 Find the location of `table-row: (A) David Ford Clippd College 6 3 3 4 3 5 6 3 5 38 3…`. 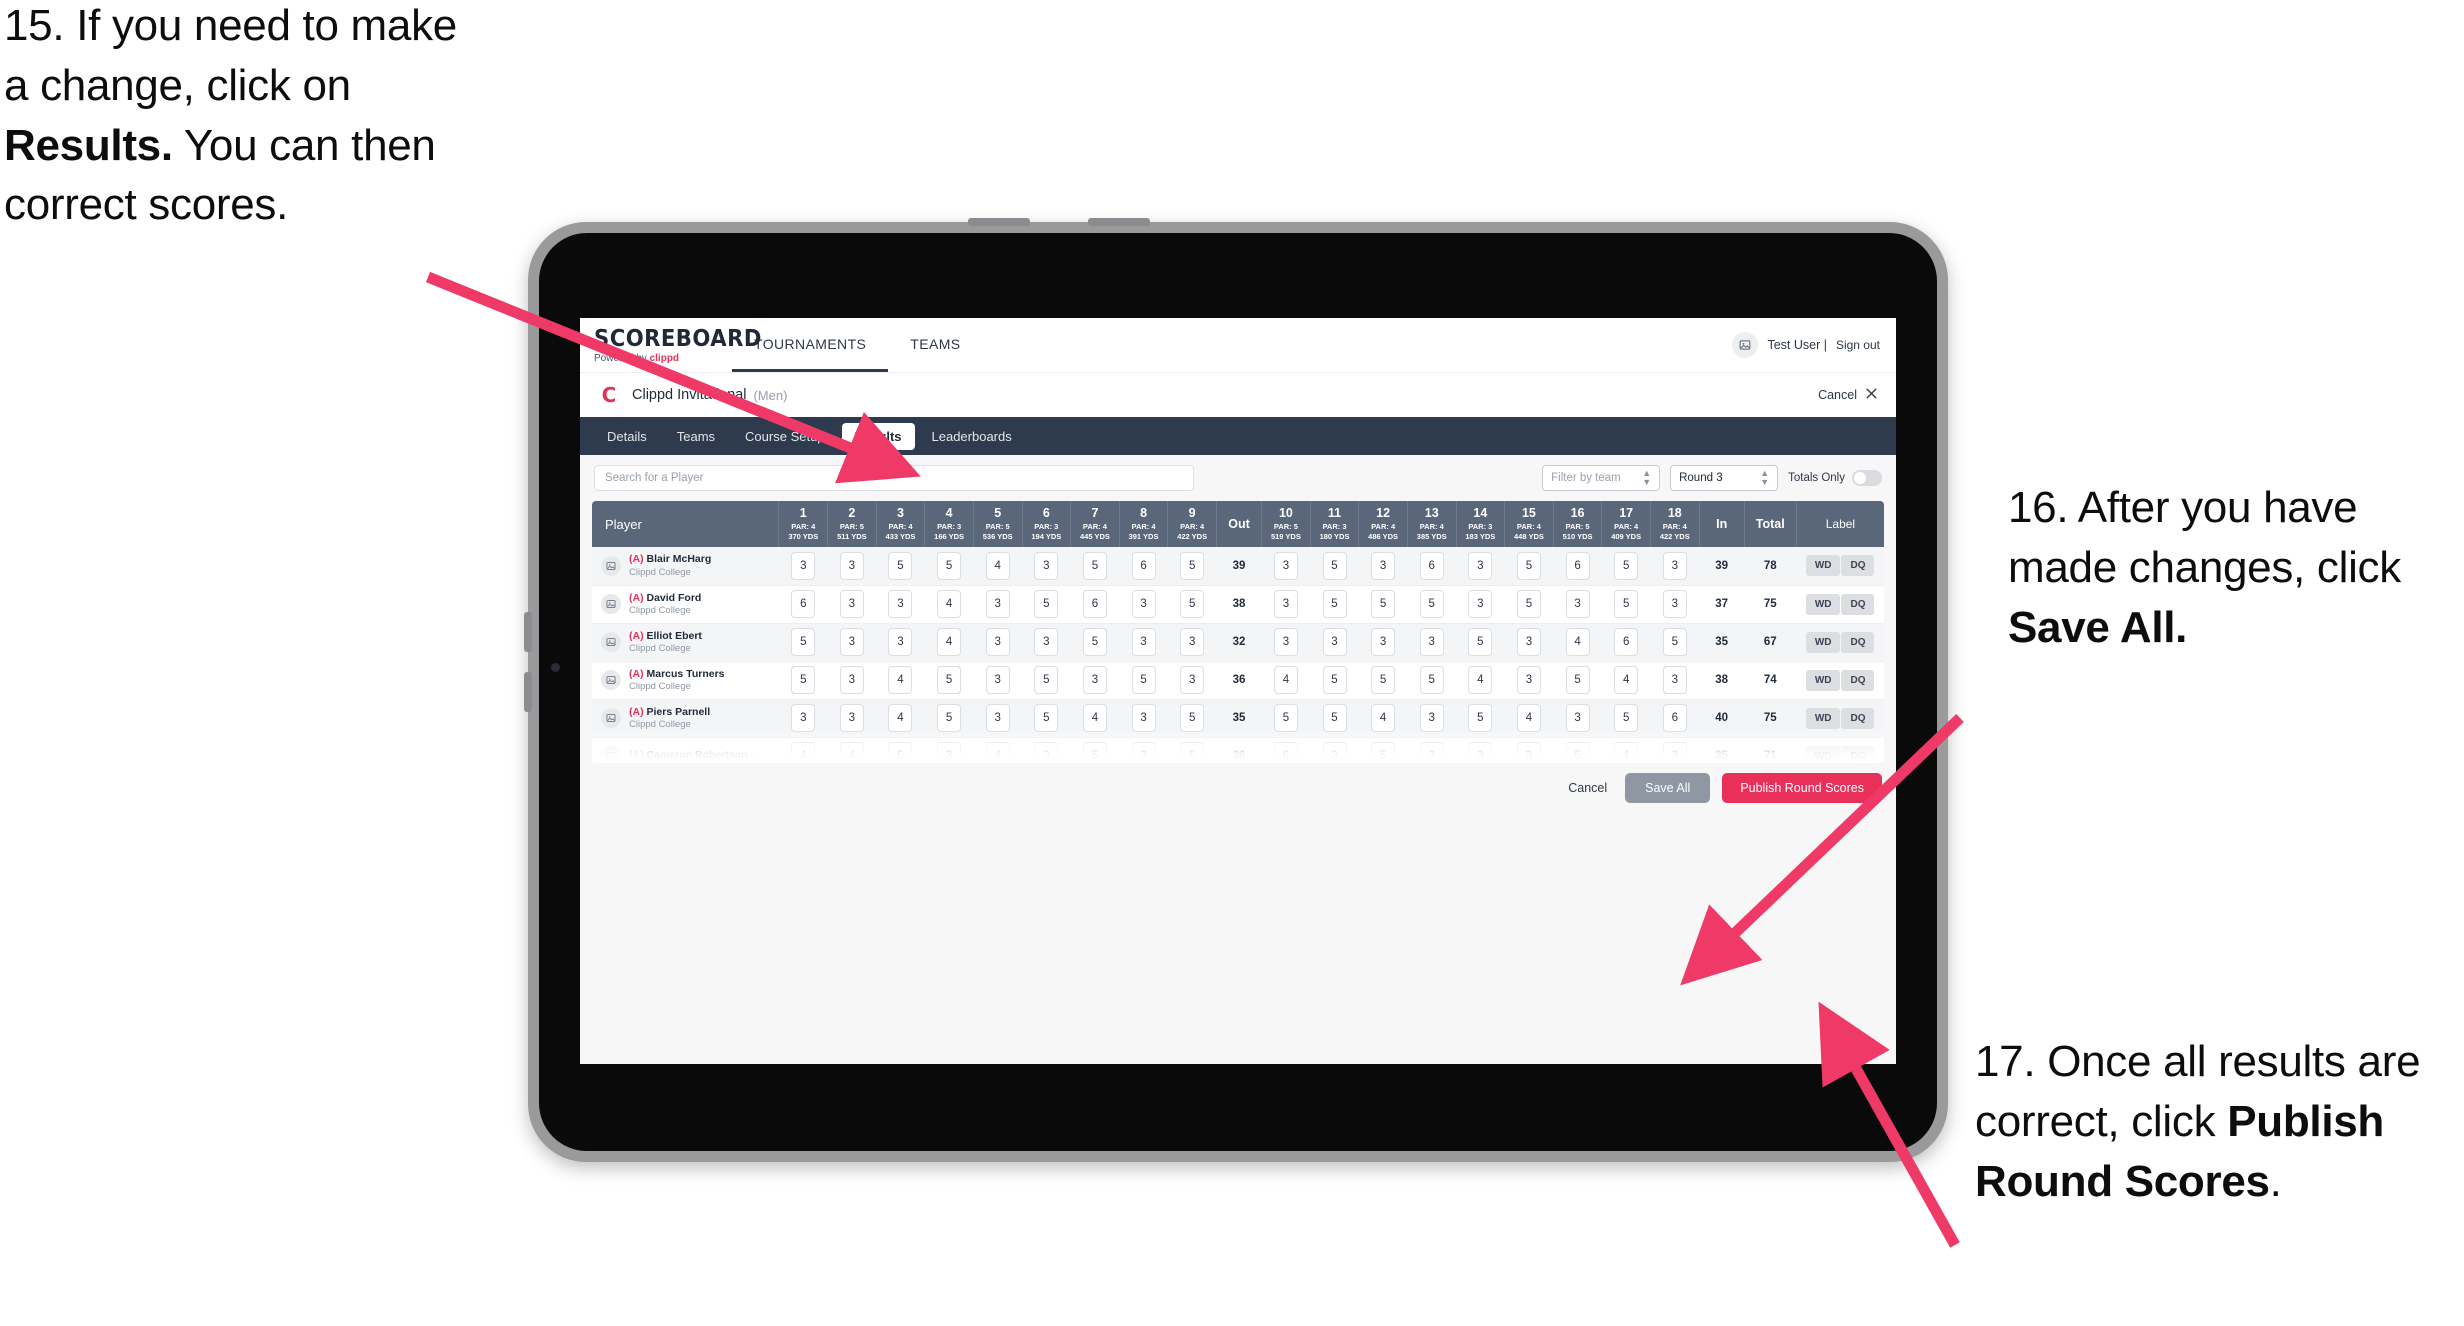

table-row: (A) David Ford Clippd College 6 3 3 4 3 5 6 3 5 38 3… is located at coordinates (1238, 604).